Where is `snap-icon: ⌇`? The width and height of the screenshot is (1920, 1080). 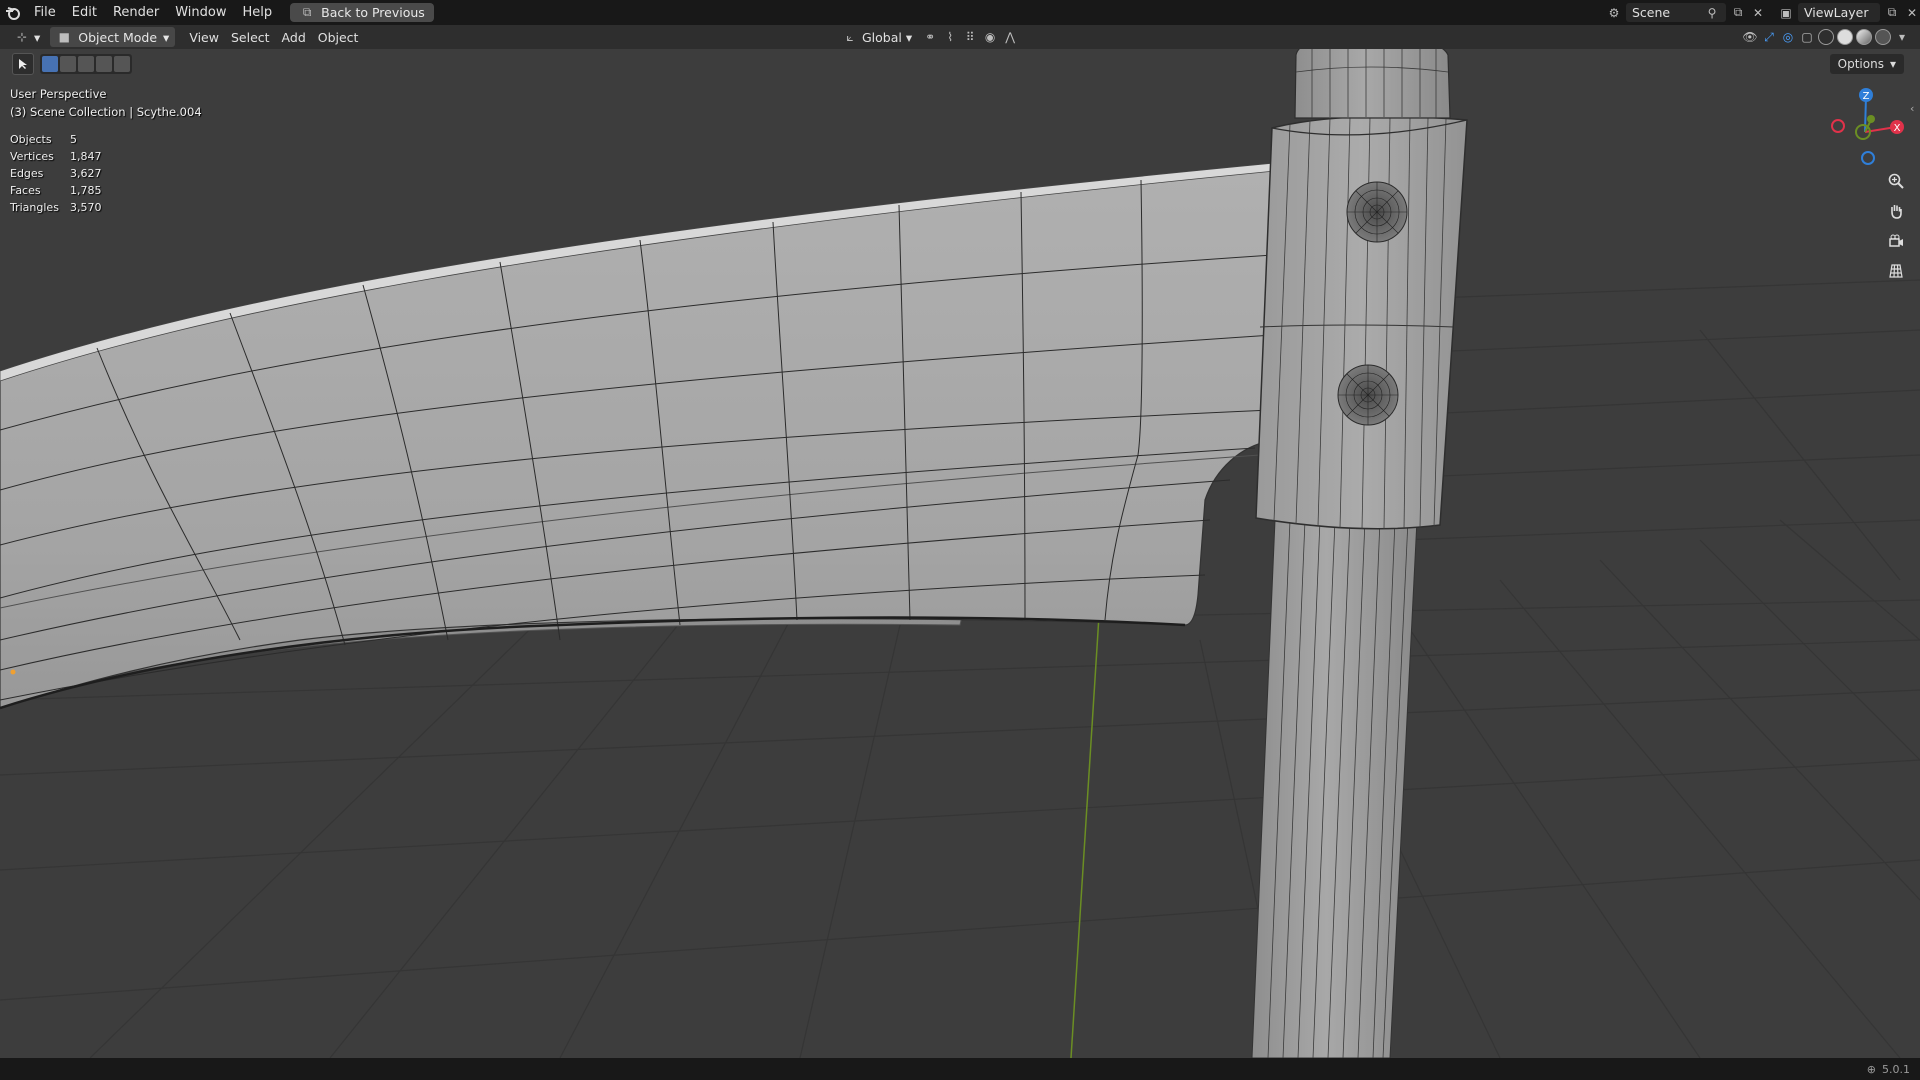
snap-icon: ⌇ is located at coordinates (950, 37).